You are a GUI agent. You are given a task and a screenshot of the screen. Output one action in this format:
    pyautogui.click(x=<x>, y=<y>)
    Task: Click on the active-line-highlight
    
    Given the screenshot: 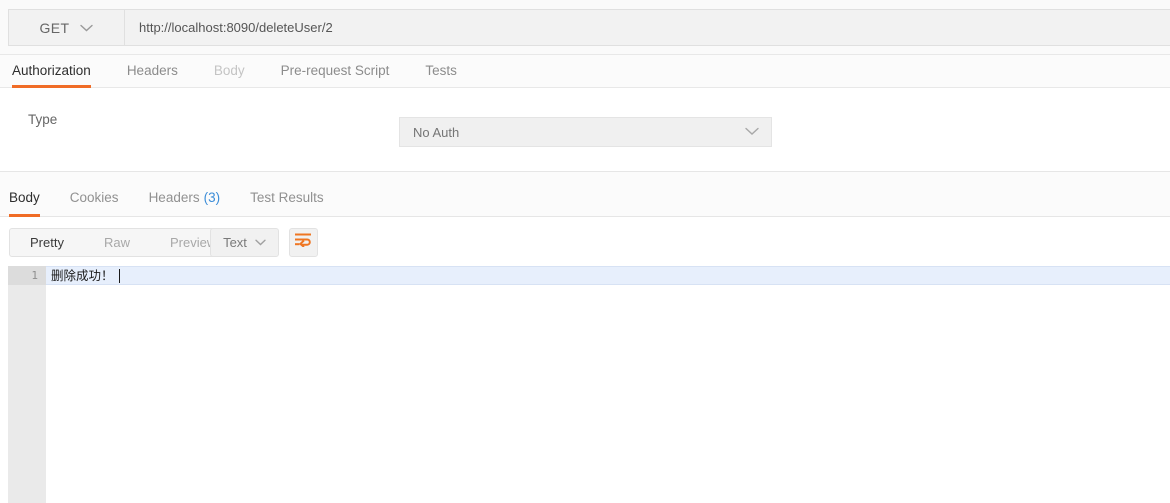 What is the action you would take?
    pyautogui.click(x=608, y=275)
    